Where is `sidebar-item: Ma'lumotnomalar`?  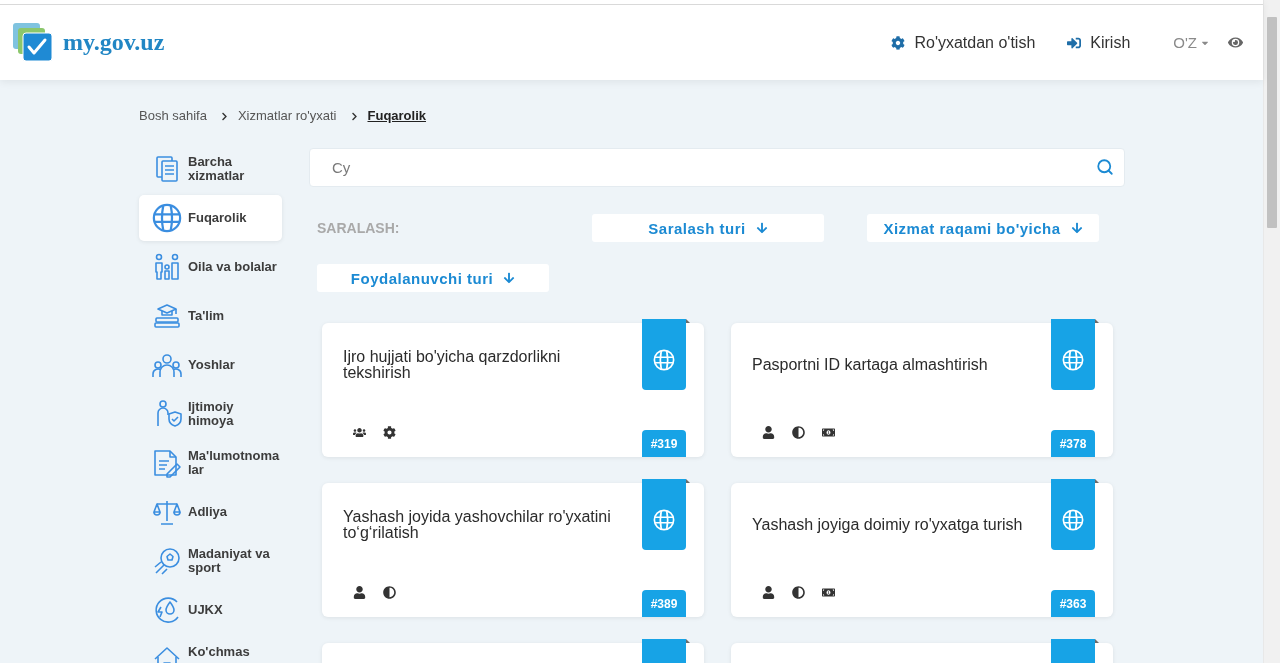 sidebar-item: Ma'lumotnomalar is located at coordinates (210, 463).